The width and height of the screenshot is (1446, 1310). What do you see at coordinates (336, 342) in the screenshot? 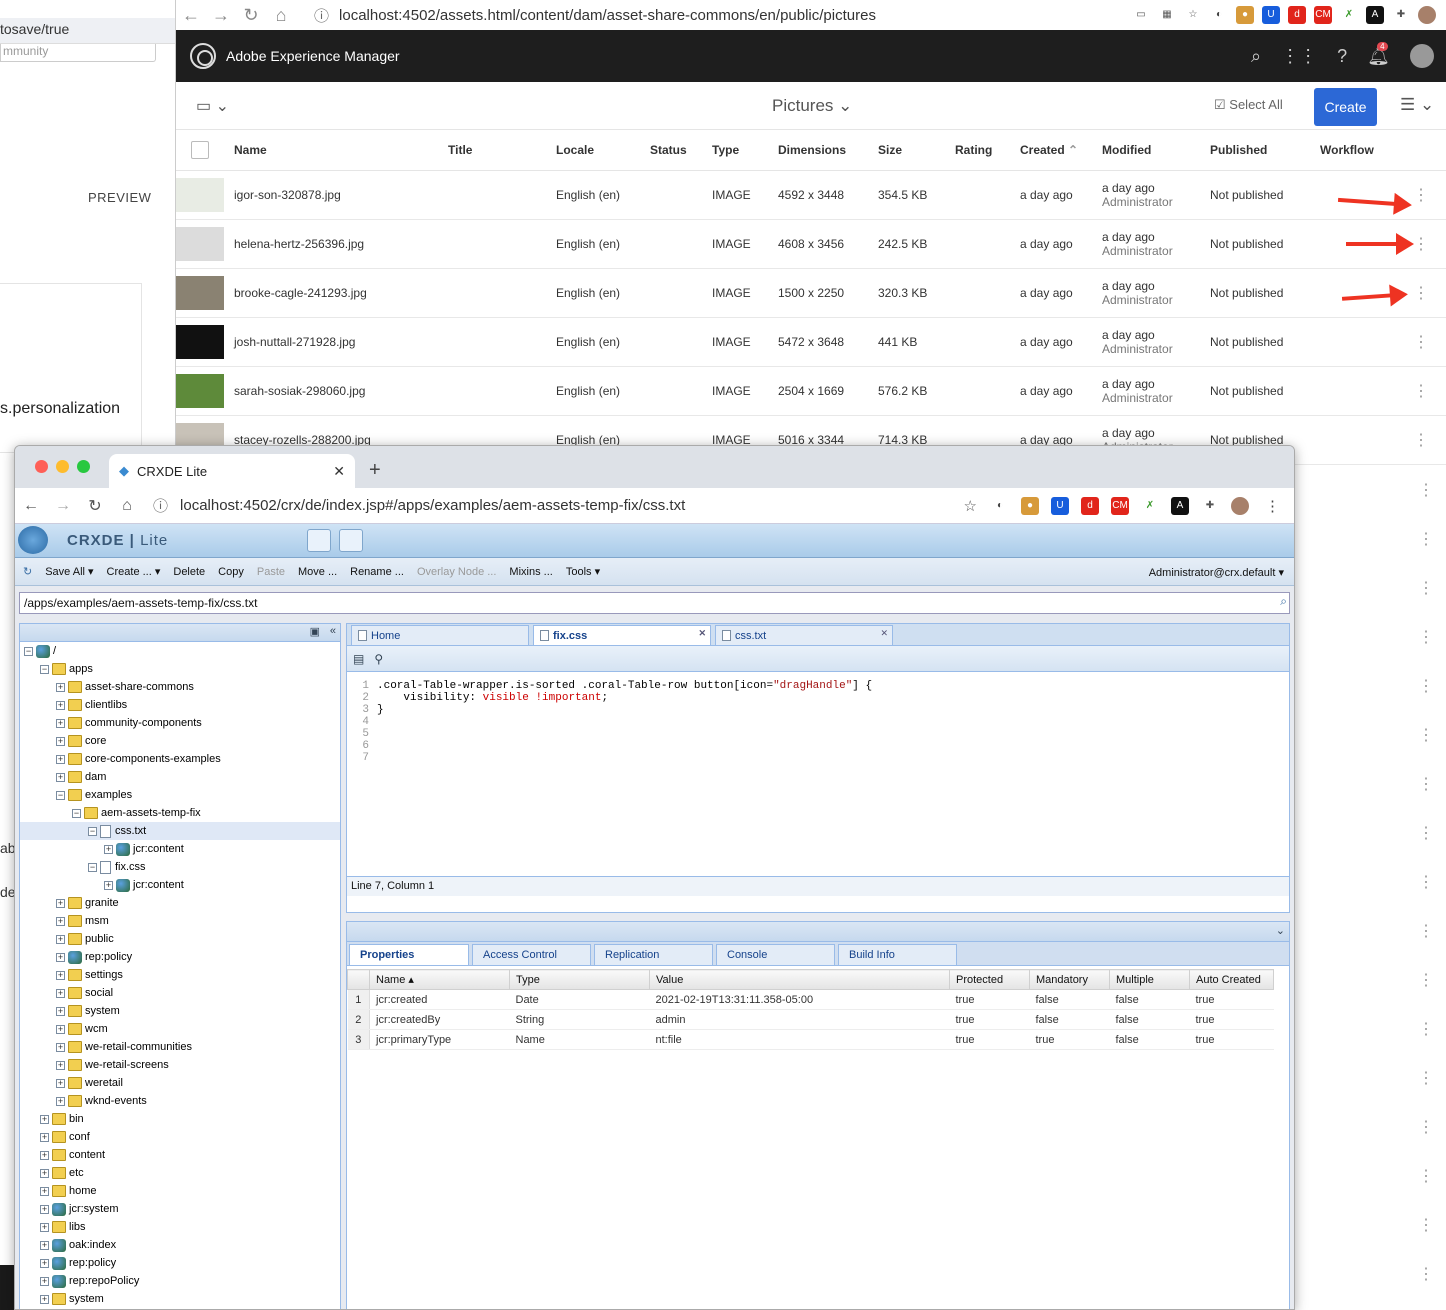
I see `asset-name: josh-nuttall-271928.jpg` at bounding box center [336, 342].